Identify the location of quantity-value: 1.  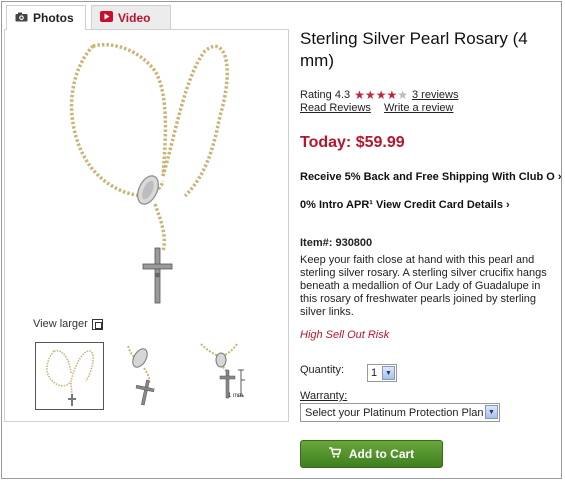
(374, 373).